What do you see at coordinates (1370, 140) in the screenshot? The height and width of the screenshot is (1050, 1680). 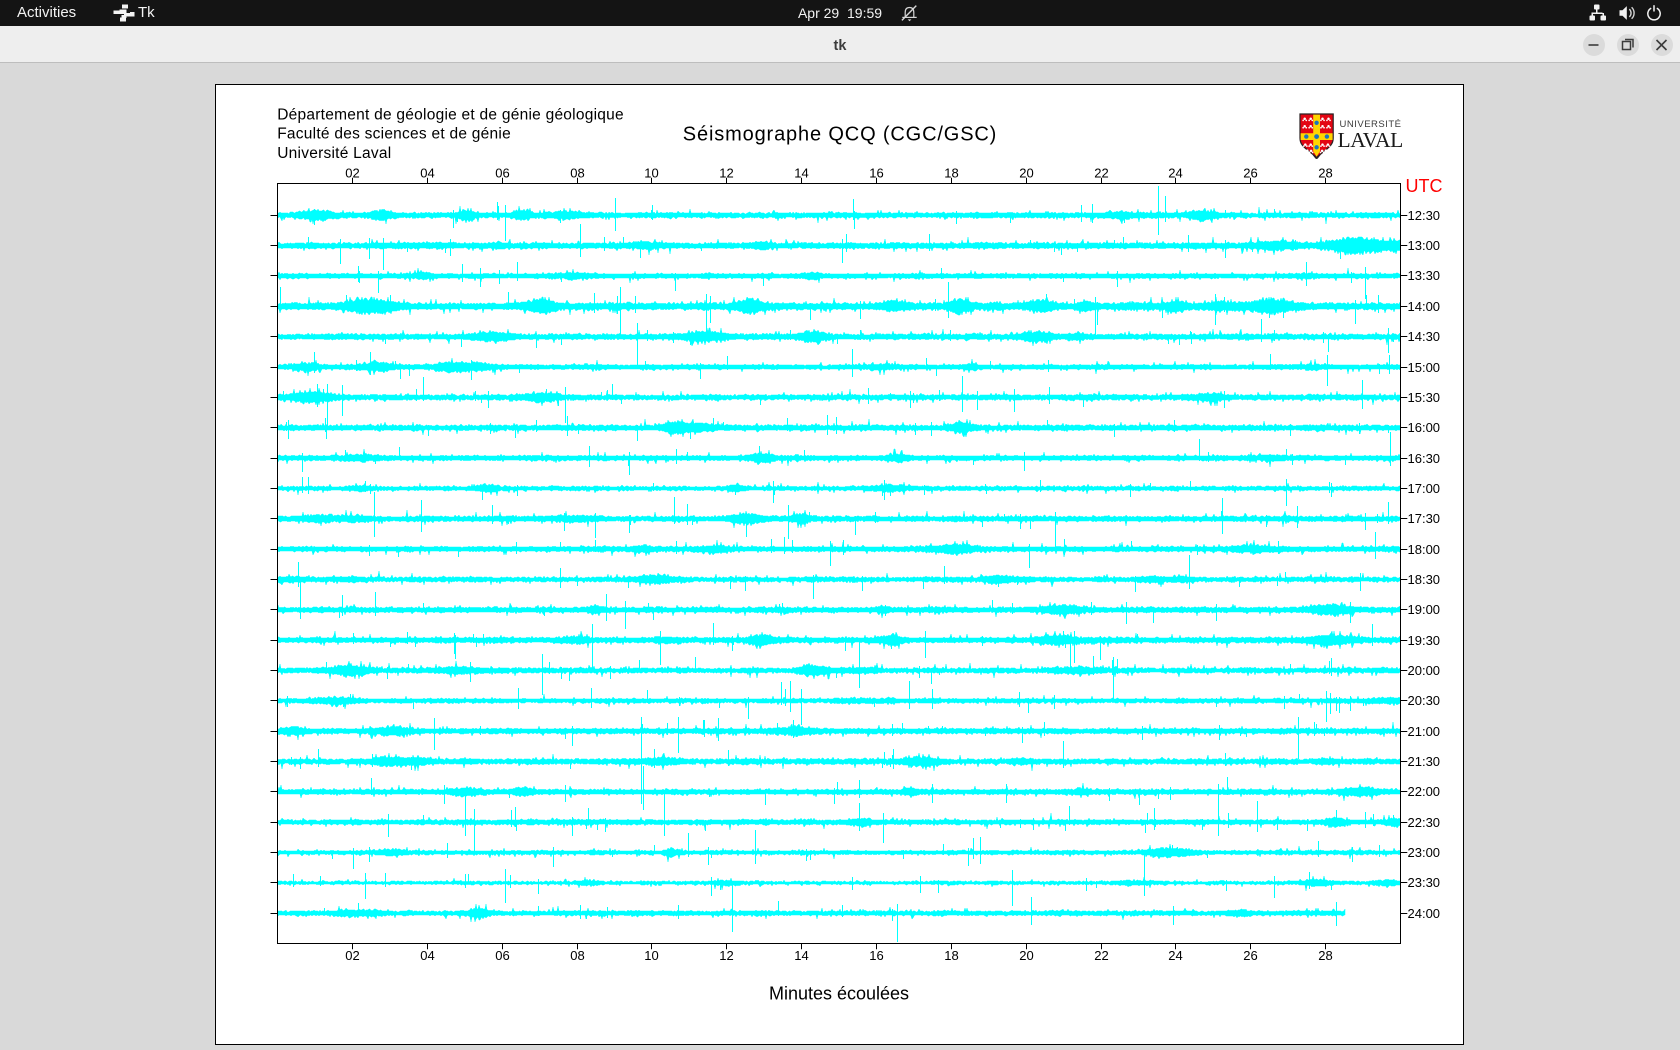 I see `svg-text: LAVAL` at bounding box center [1370, 140].